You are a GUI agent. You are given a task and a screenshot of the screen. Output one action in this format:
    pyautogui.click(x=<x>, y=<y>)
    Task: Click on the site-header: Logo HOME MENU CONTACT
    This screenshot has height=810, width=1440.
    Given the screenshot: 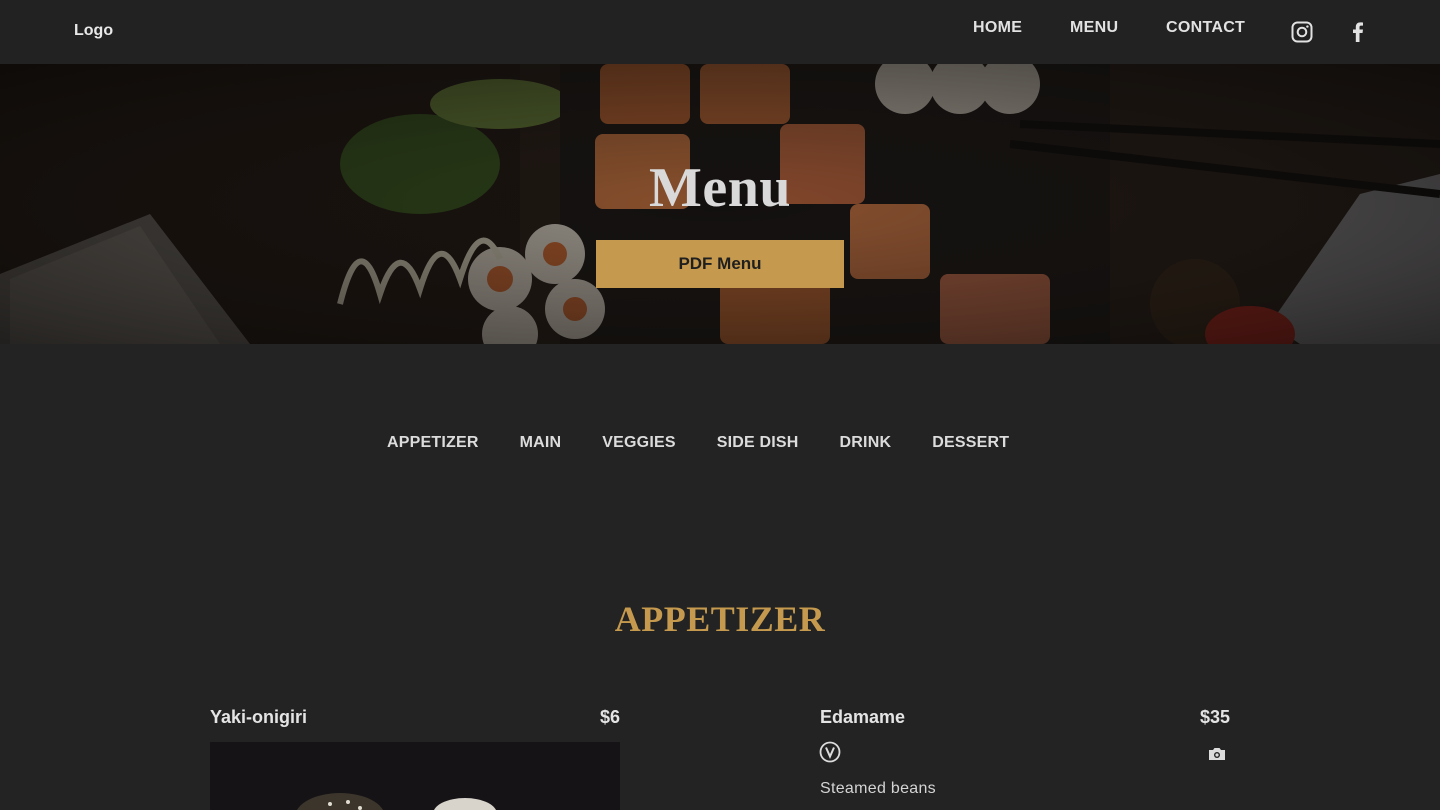 What is the action you would take?
    pyautogui.click(x=720, y=32)
    